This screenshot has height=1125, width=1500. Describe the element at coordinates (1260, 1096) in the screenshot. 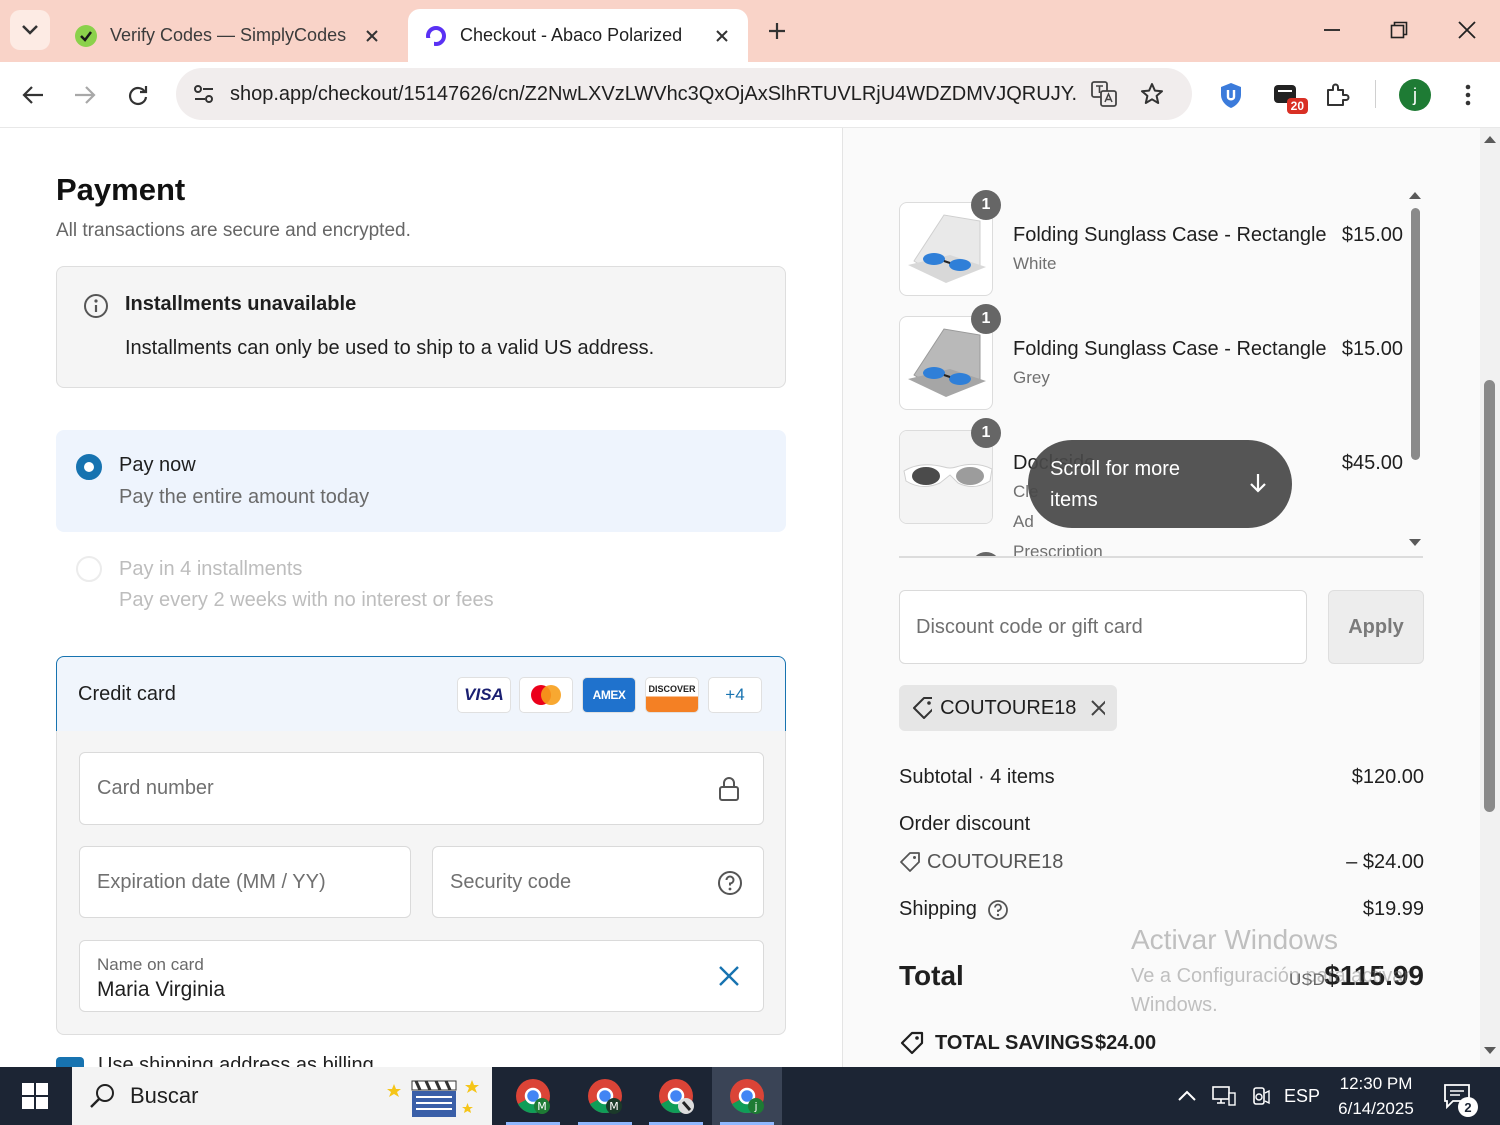

I see `speaker-icon` at that location.